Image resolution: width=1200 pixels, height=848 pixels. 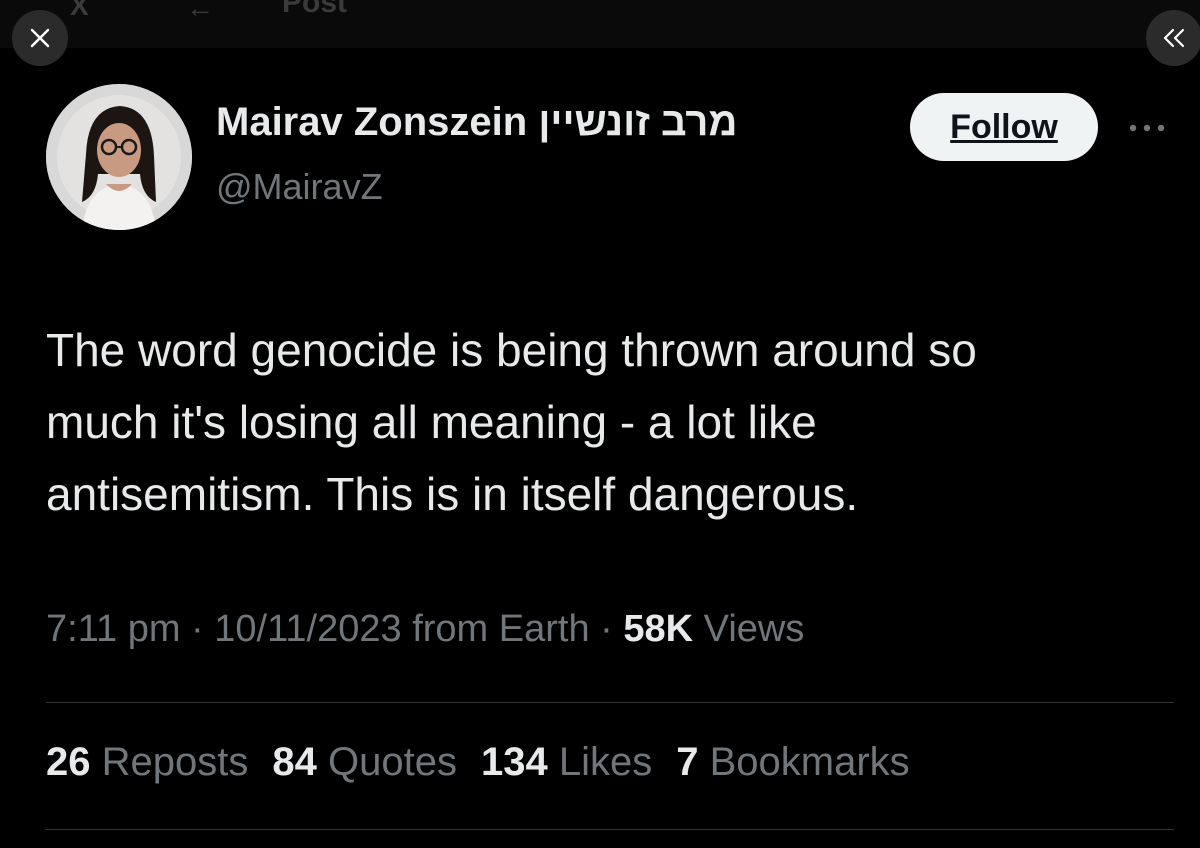 I want to click on close-button, so click(x=40, y=38).